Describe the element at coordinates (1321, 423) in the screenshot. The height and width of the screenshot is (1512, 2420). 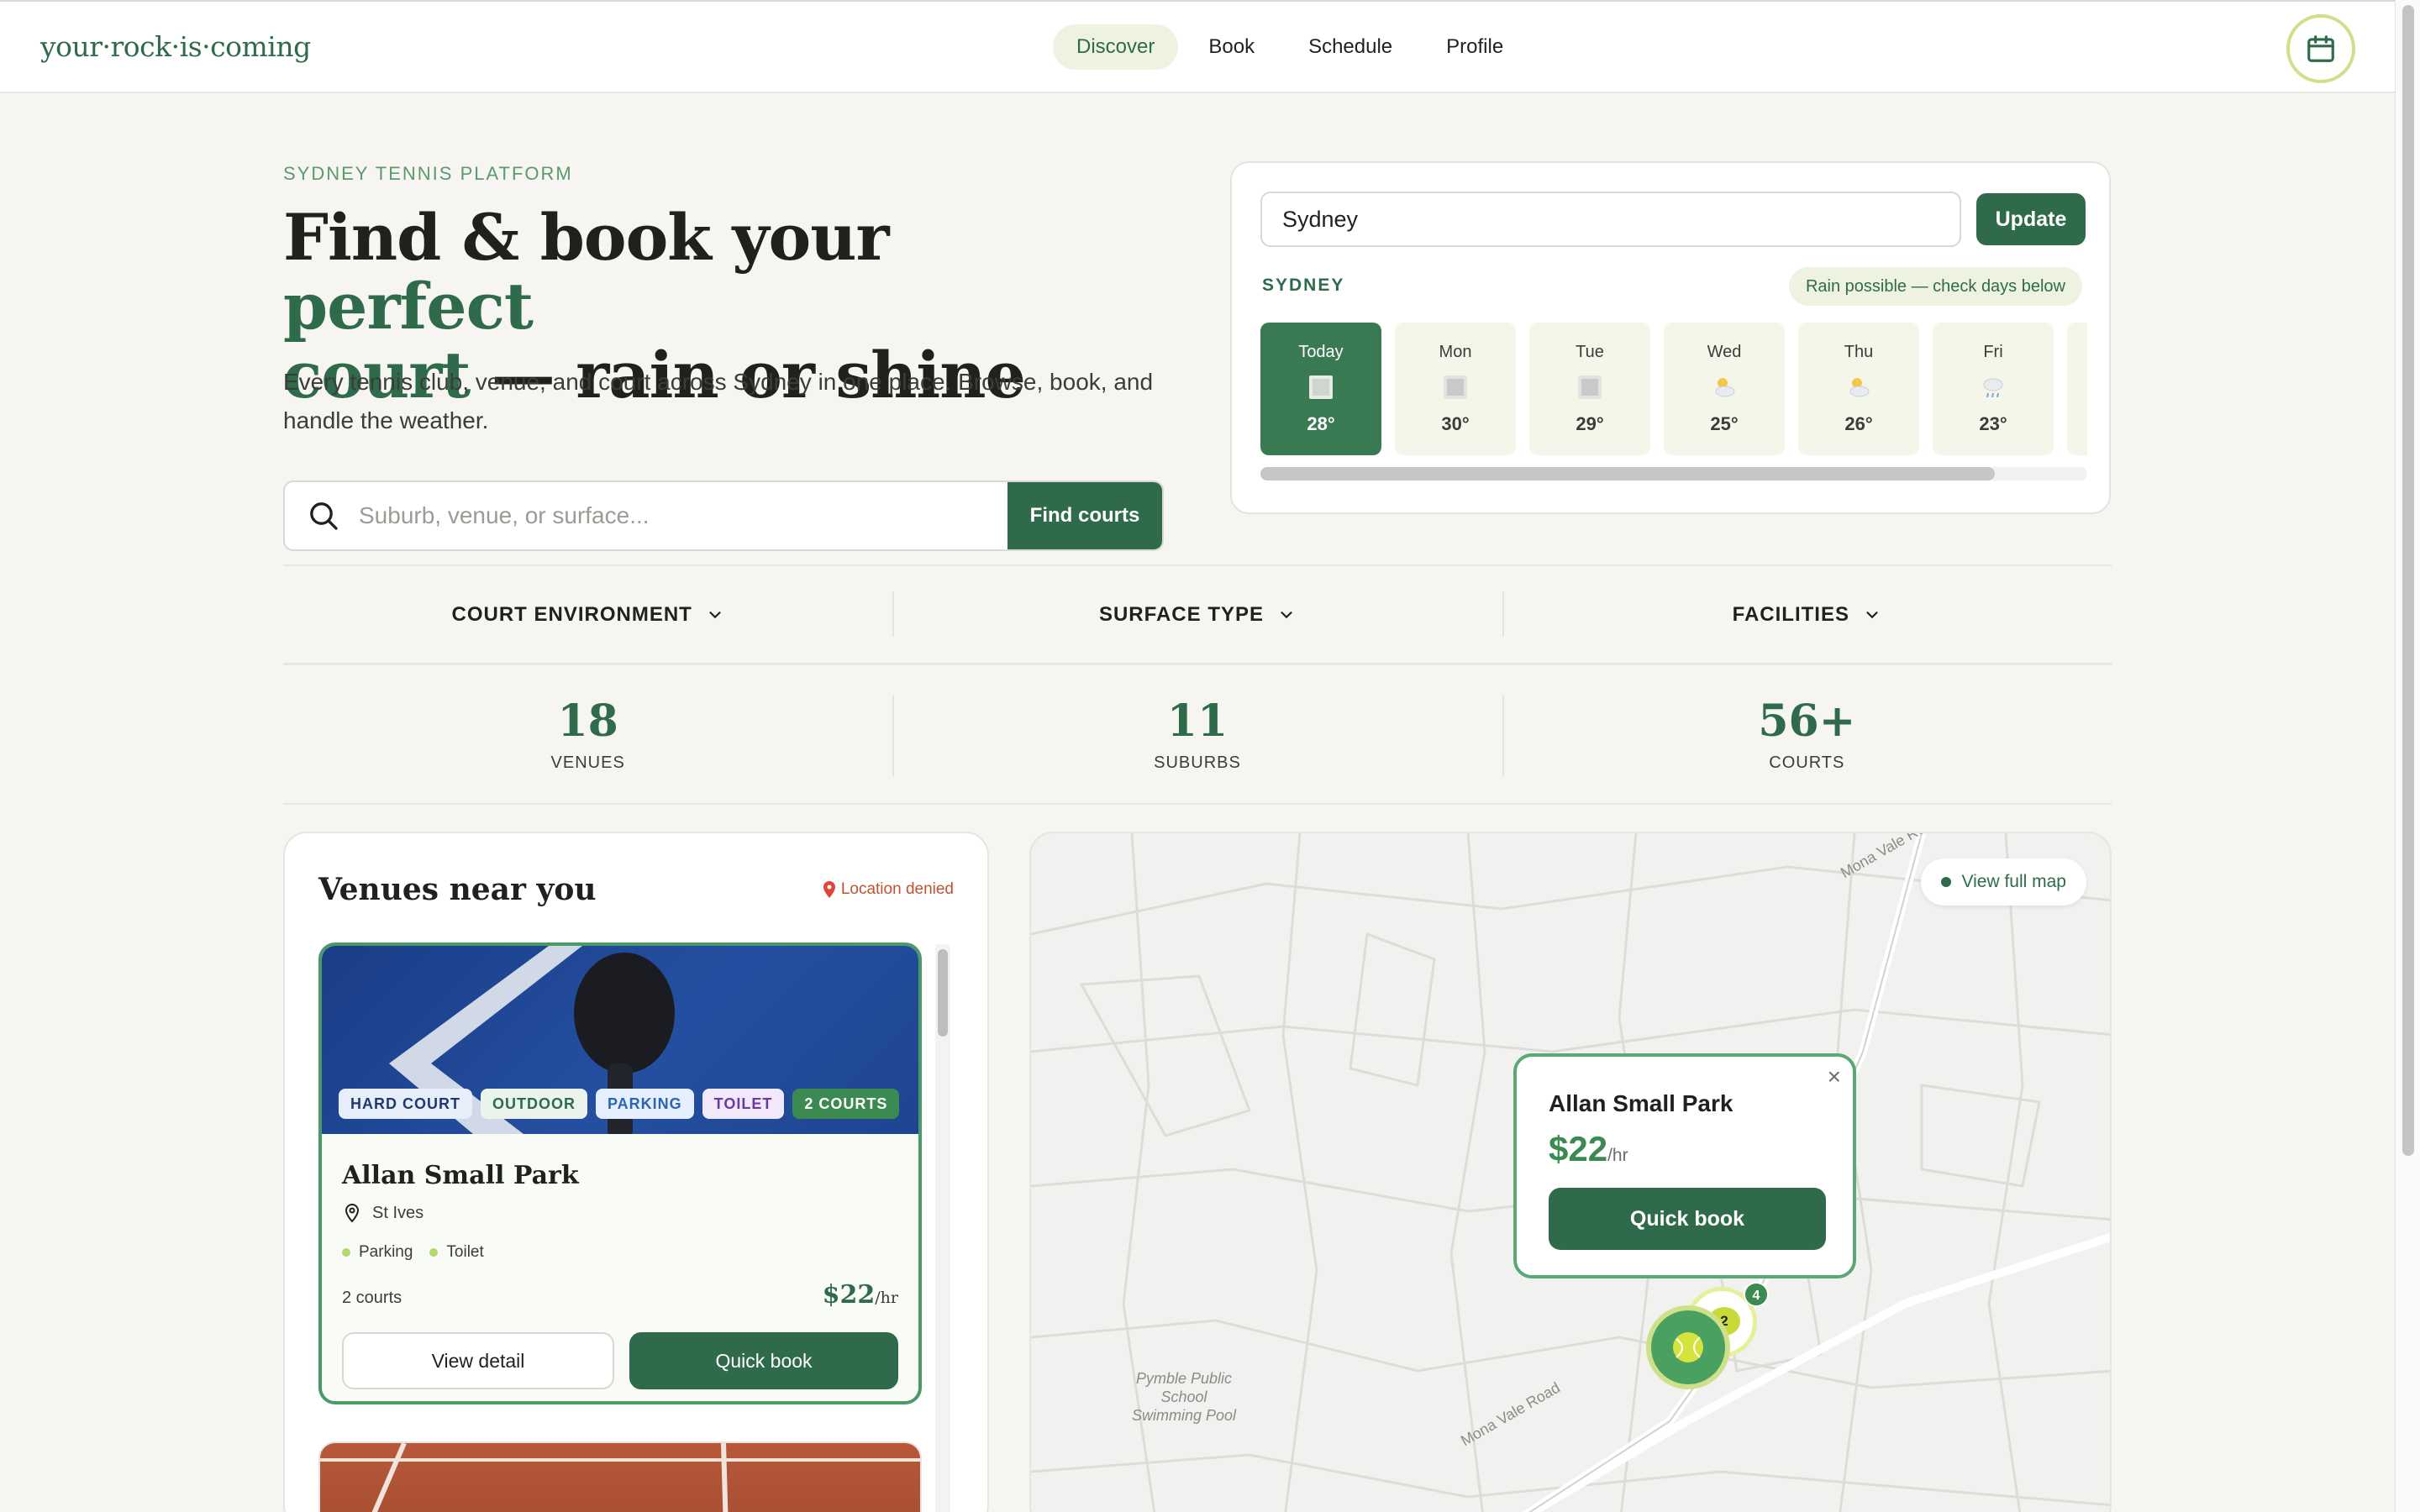
I see `day-temp: 28°` at that location.